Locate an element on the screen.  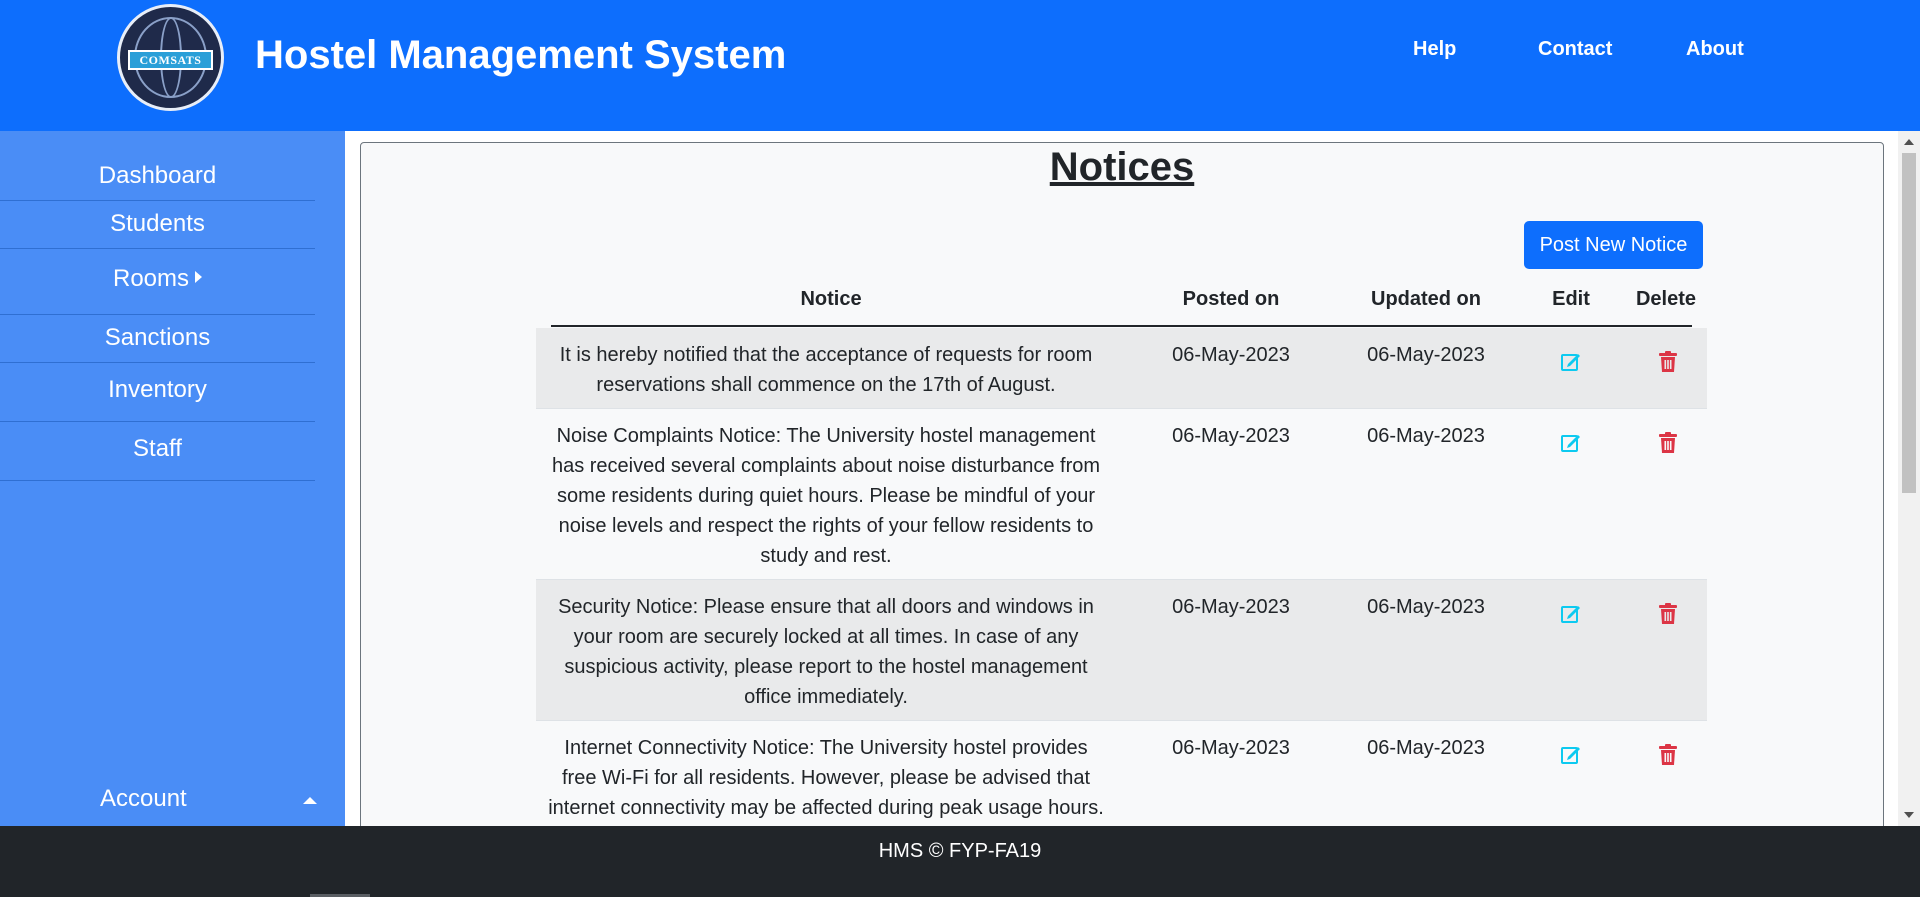
table-header-divider is located at coordinates (1121, 326).